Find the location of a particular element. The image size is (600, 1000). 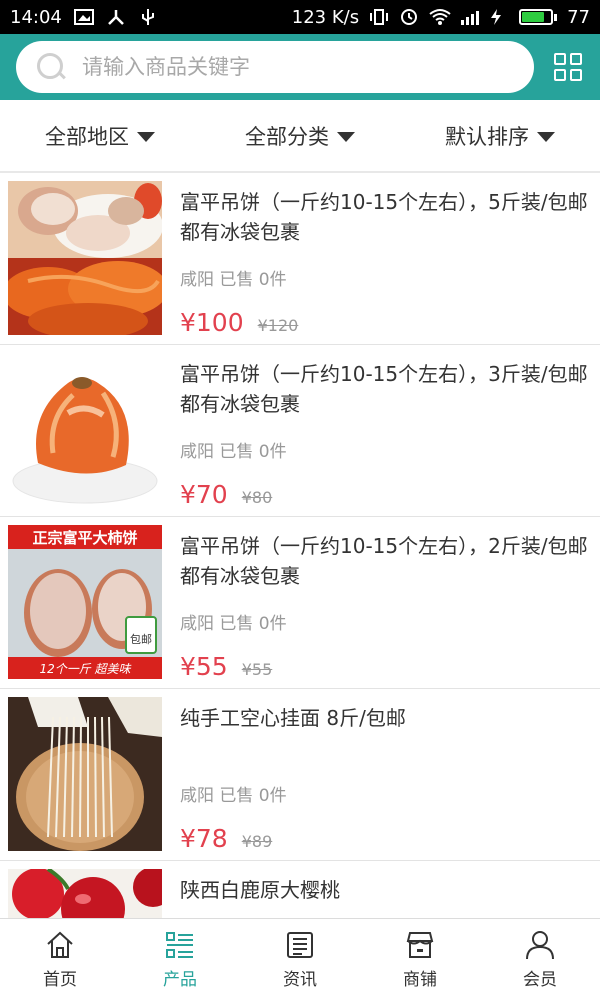

product-title: 富平吊饼（一斤约10-15个左右），5斤装/包邮都有冰袋包裹 is located at coordinates (386, 217).